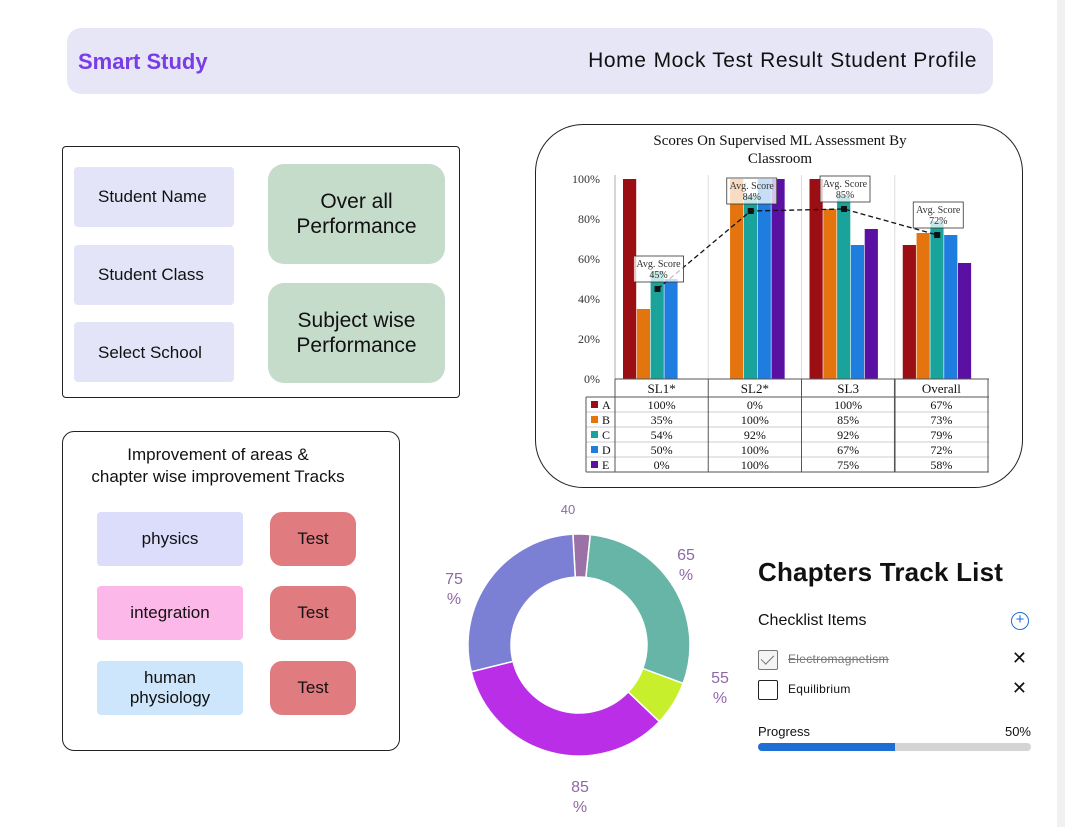  I want to click on student-class-field: Student Class, so click(154, 275).